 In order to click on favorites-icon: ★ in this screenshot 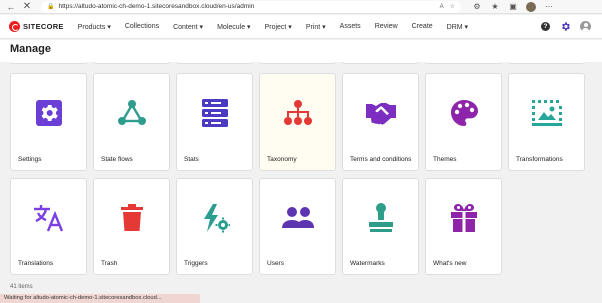, I will do `click(495, 7)`.